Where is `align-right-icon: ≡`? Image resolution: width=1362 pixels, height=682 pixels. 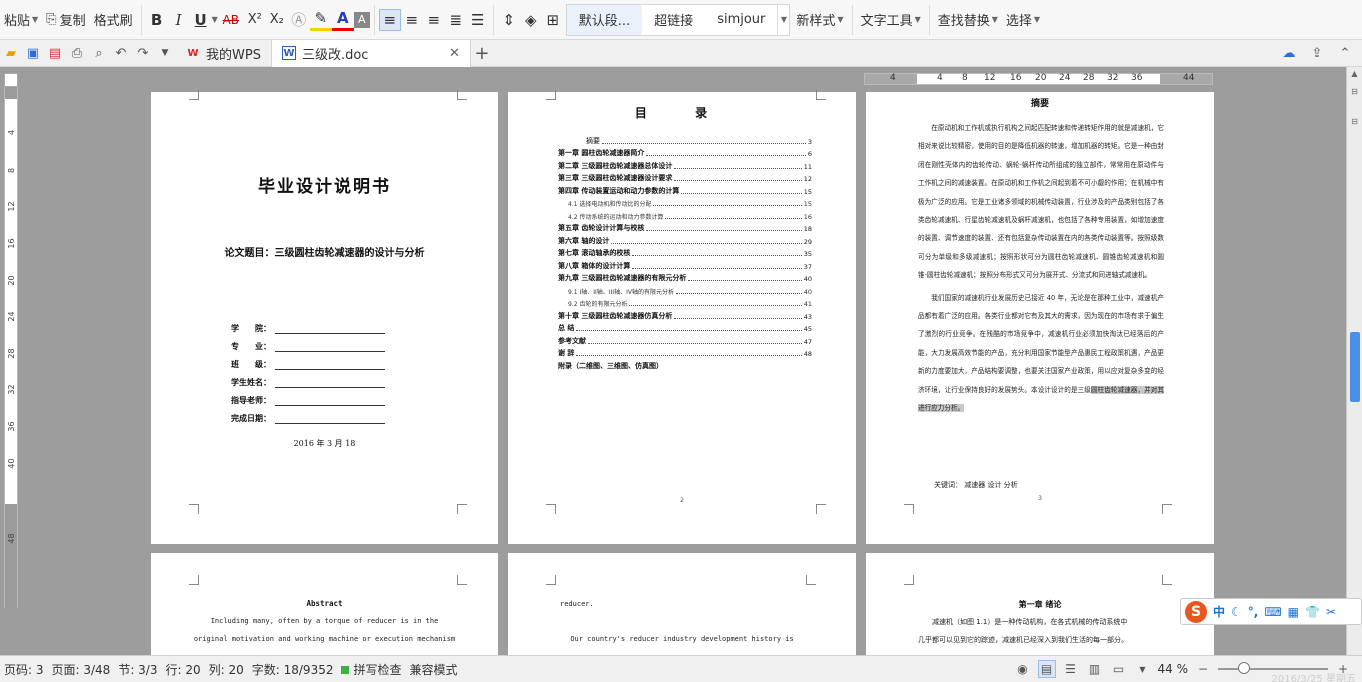
align-right-icon: ≡ is located at coordinates (434, 20).